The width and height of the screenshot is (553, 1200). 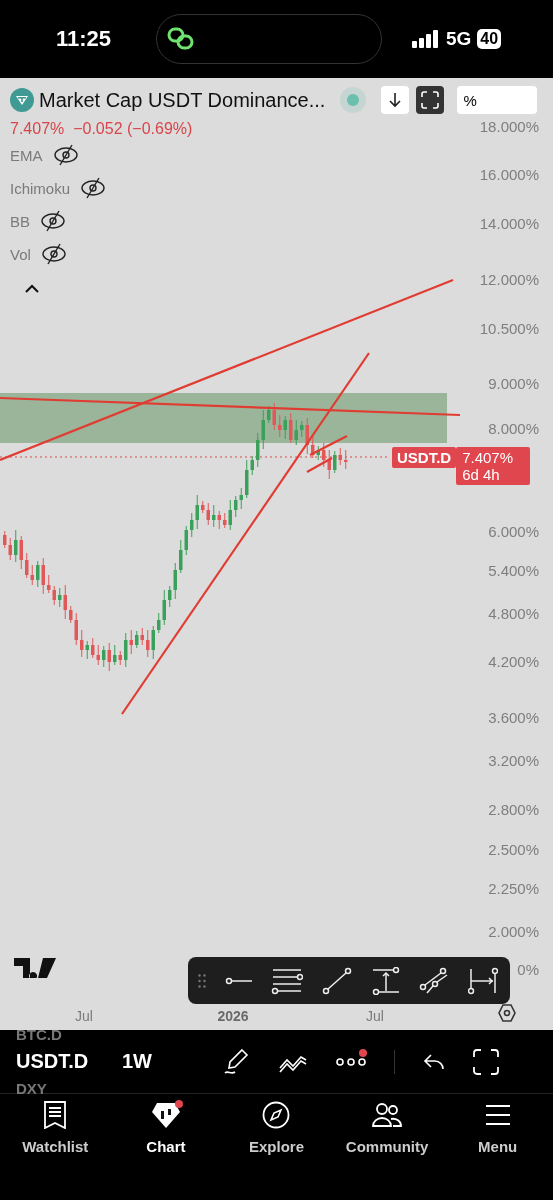 What do you see at coordinates (287, 980) in the screenshot?
I see `parallel-lines-icon` at bounding box center [287, 980].